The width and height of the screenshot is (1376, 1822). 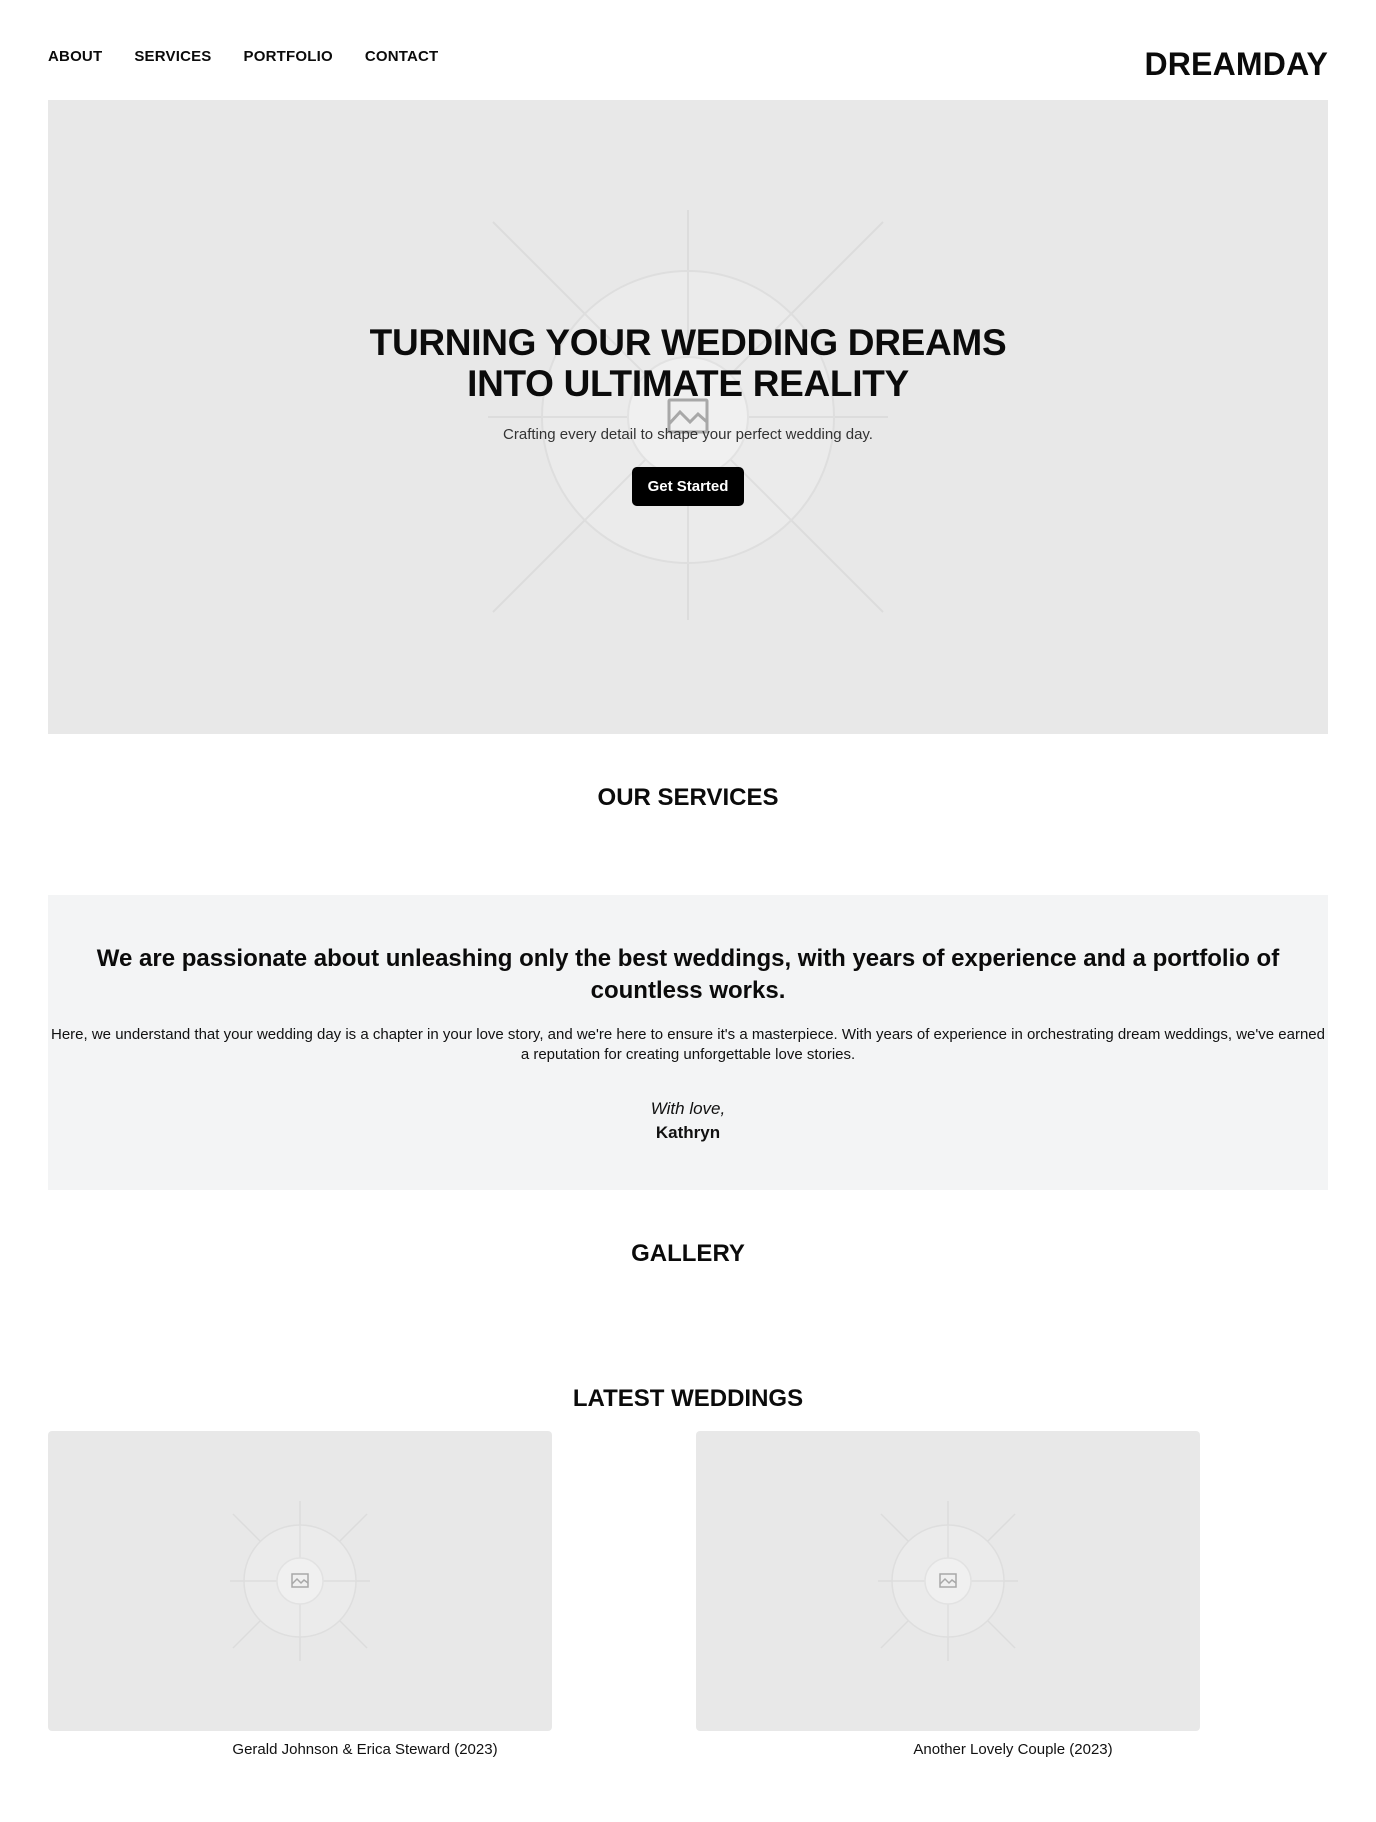 I want to click on wedding-card: Gerald Johnson & Erica Steward (2023), so click(x=300, y=1594).